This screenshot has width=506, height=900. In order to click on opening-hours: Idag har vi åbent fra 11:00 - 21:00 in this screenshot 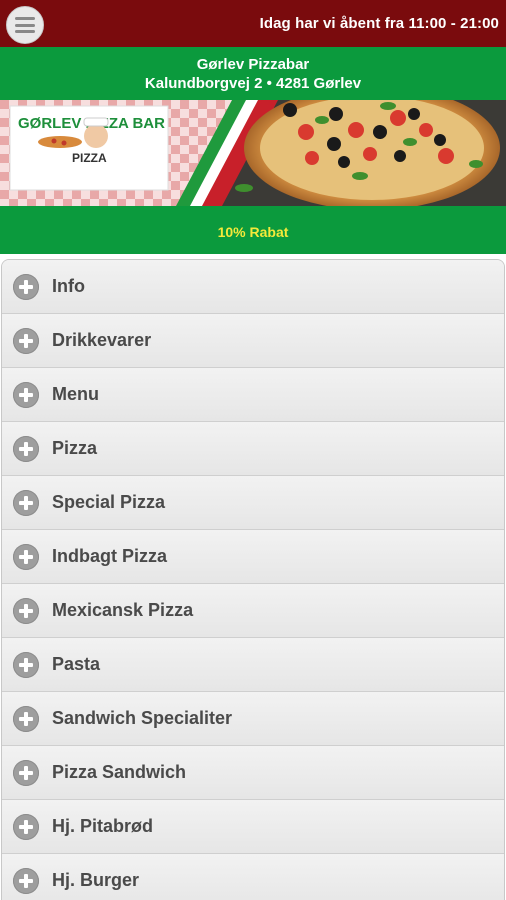, I will do `click(379, 23)`.